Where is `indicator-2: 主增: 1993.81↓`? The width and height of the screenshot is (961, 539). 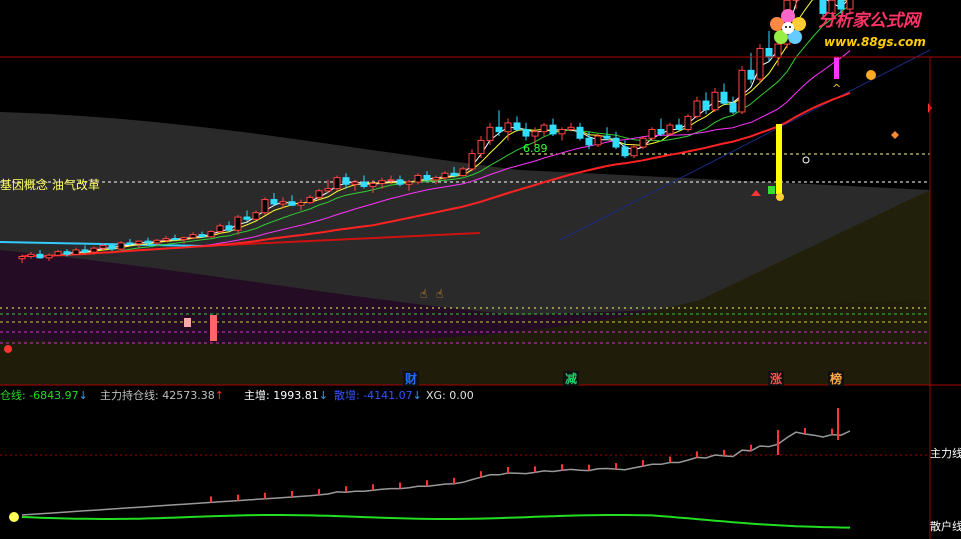 indicator-2: 主增: 1993.81↓ is located at coordinates (286, 395).